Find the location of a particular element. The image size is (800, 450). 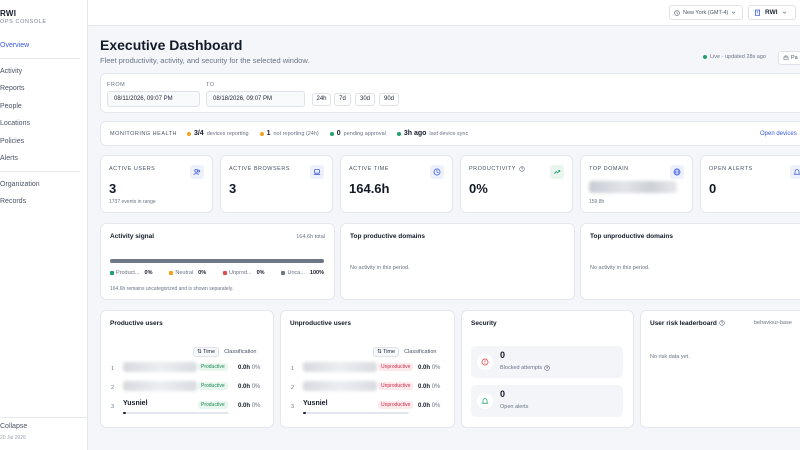

to-date-input: 08/18/2026, 09:07 PM is located at coordinates (255, 99).